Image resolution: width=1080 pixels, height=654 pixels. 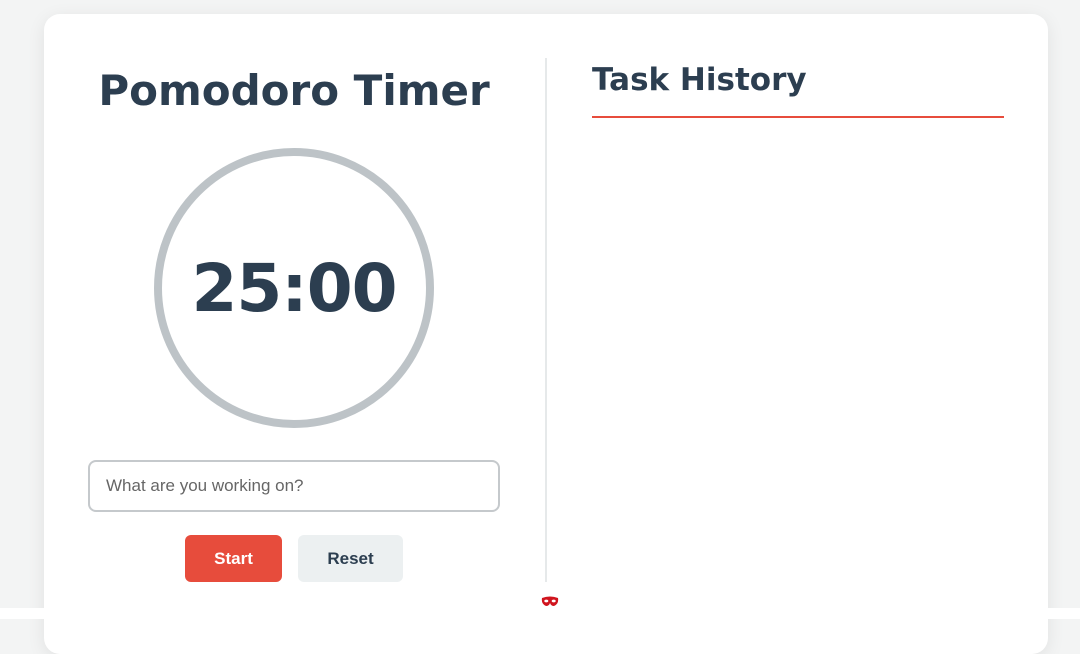 What do you see at coordinates (798, 117) in the screenshot?
I see `history-title-underline` at bounding box center [798, 117].